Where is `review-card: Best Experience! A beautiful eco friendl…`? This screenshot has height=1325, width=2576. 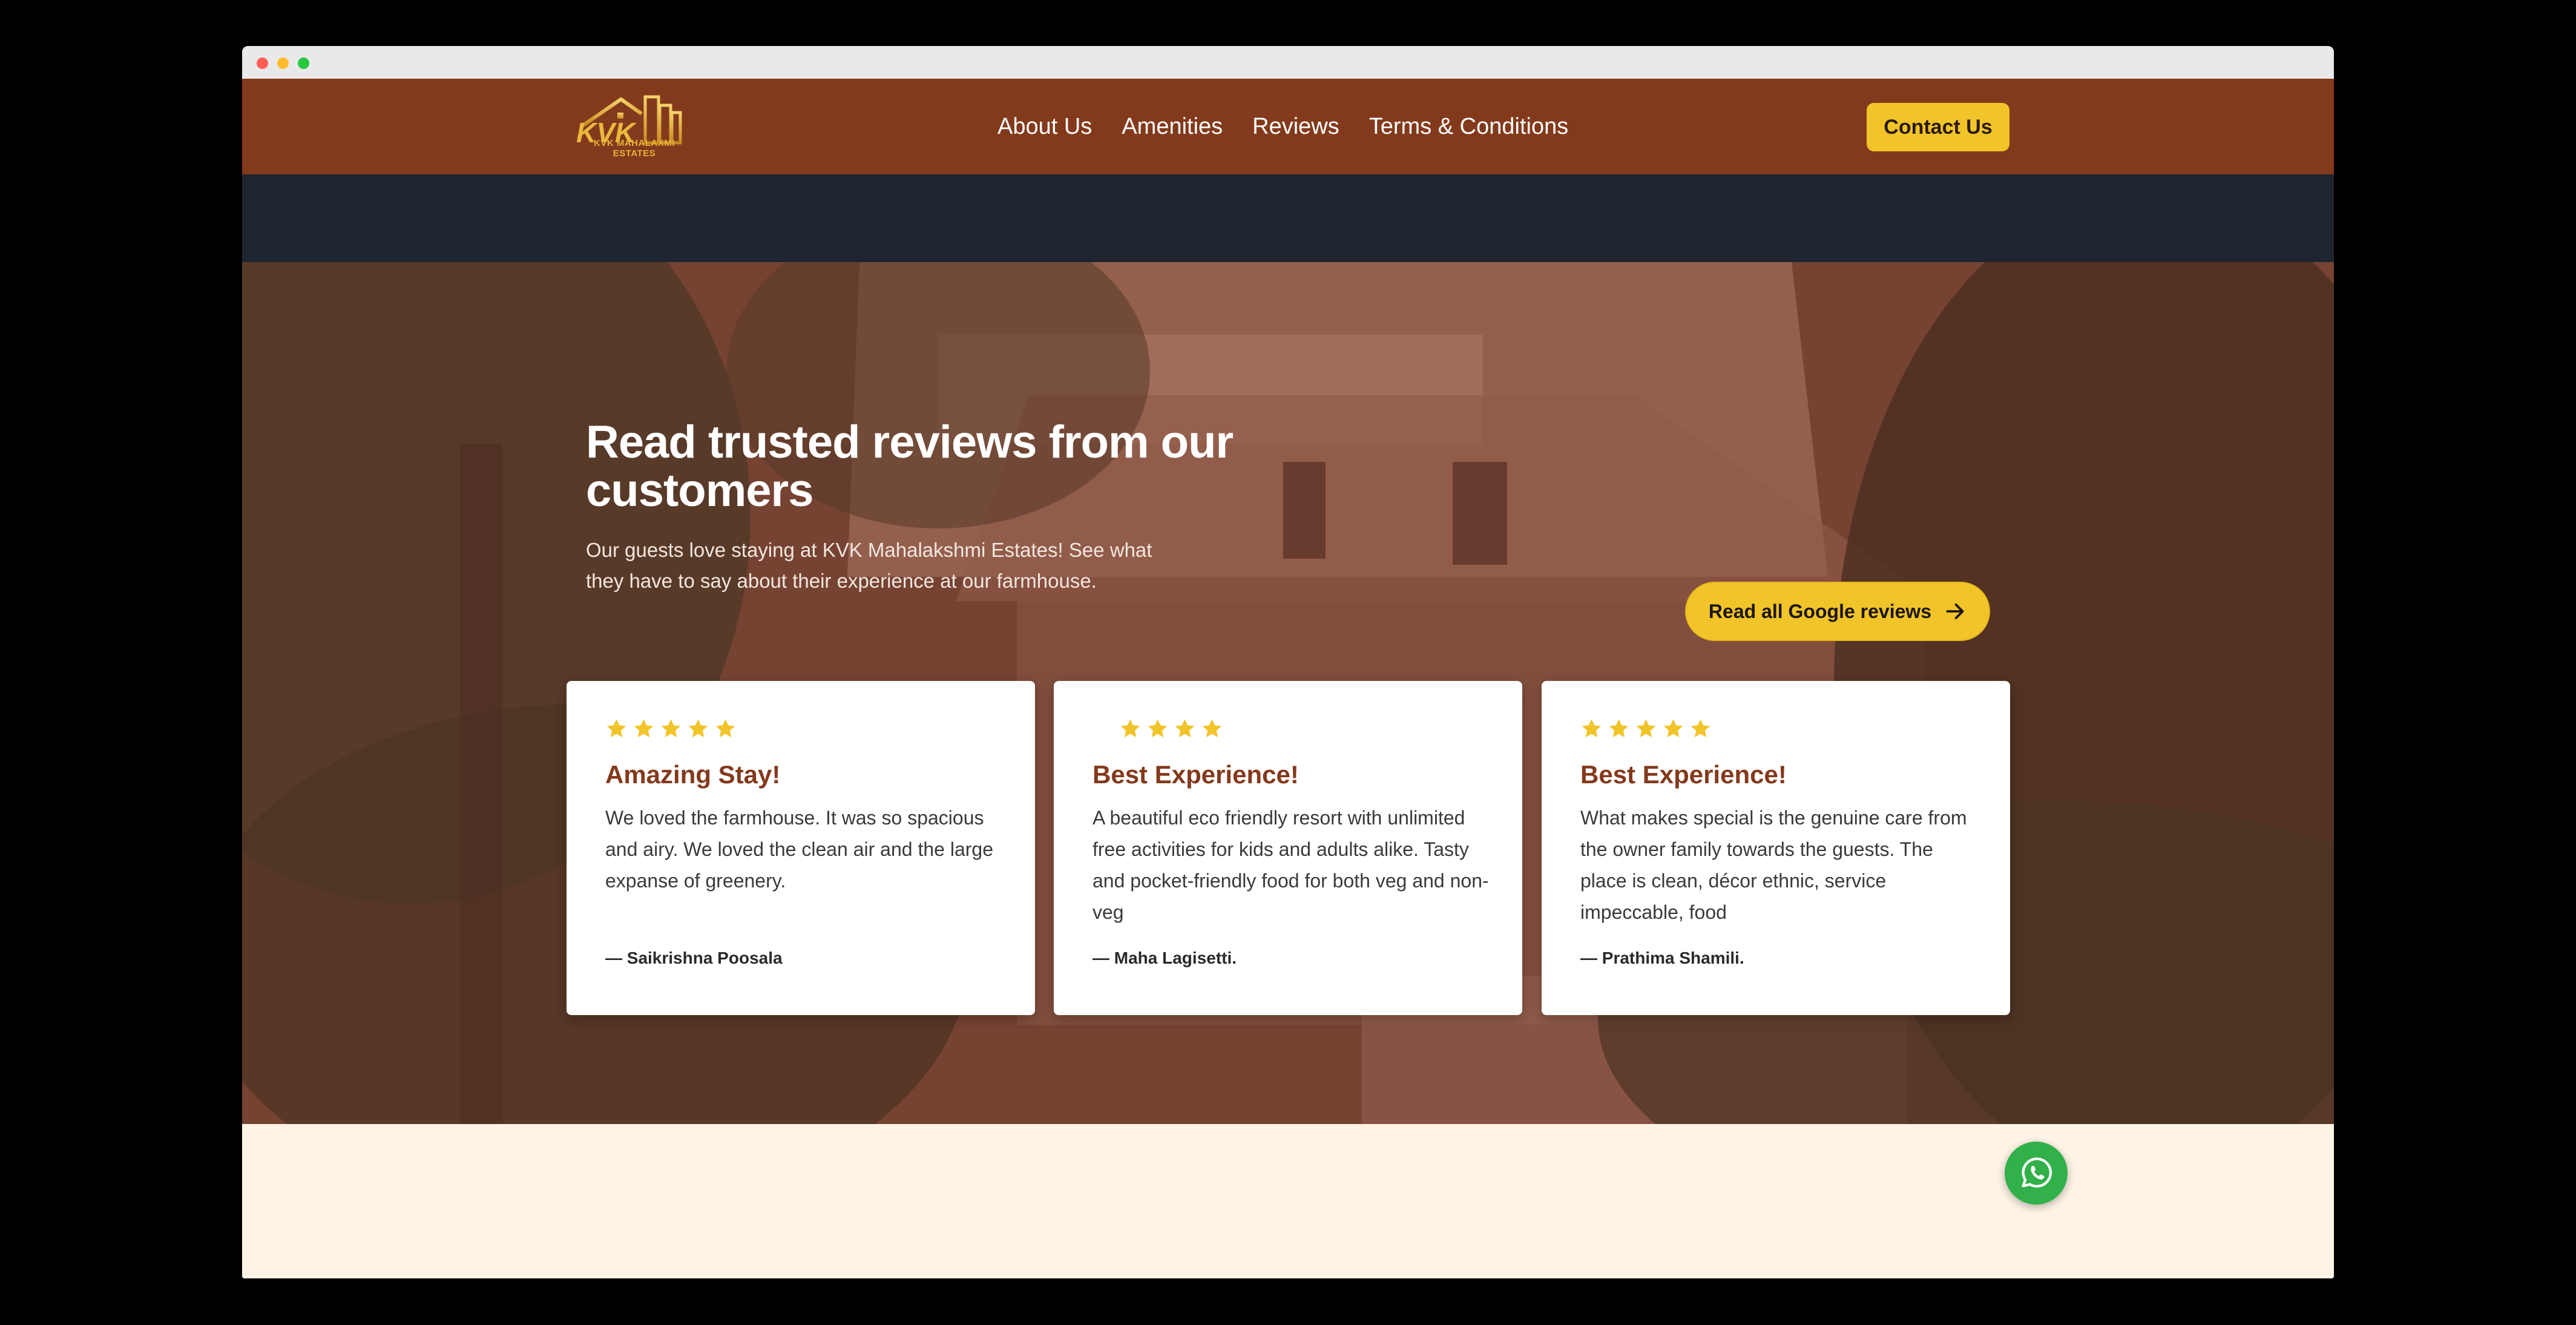 review-card: Best Experience! A beautiful eco friendl… is located at coordinates (1288, 848).